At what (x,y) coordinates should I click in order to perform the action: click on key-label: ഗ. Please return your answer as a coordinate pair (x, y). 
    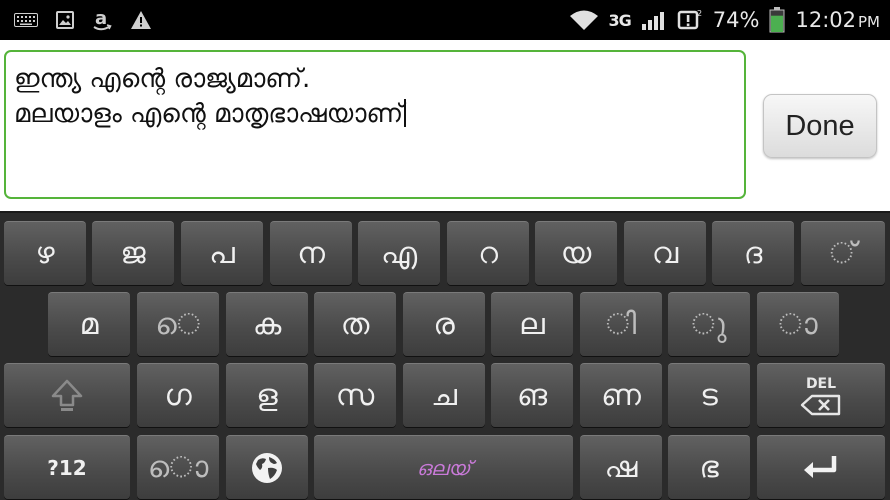
    Looking at the image, I should click on (178, 395).